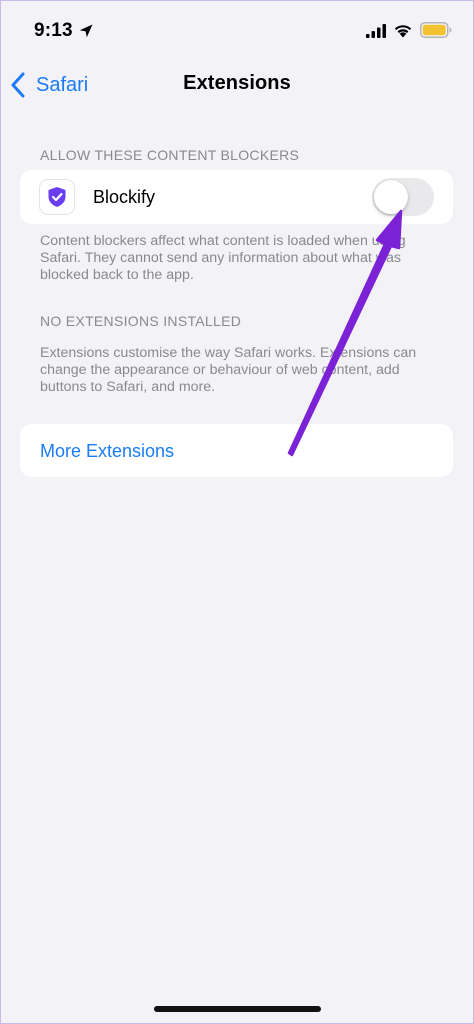 This screenshot has width=474, height=1024. I want to click on blockify-app-icon, so click(57, 197).